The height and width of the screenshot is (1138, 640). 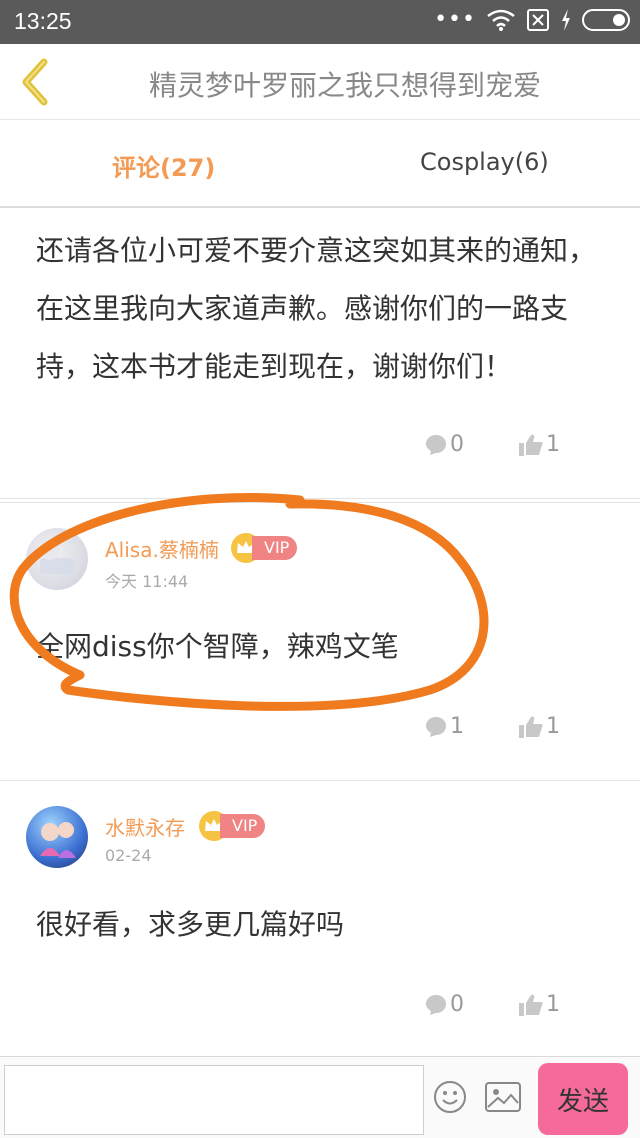 I want to click on battery-icon, so click(x=606, y=20).